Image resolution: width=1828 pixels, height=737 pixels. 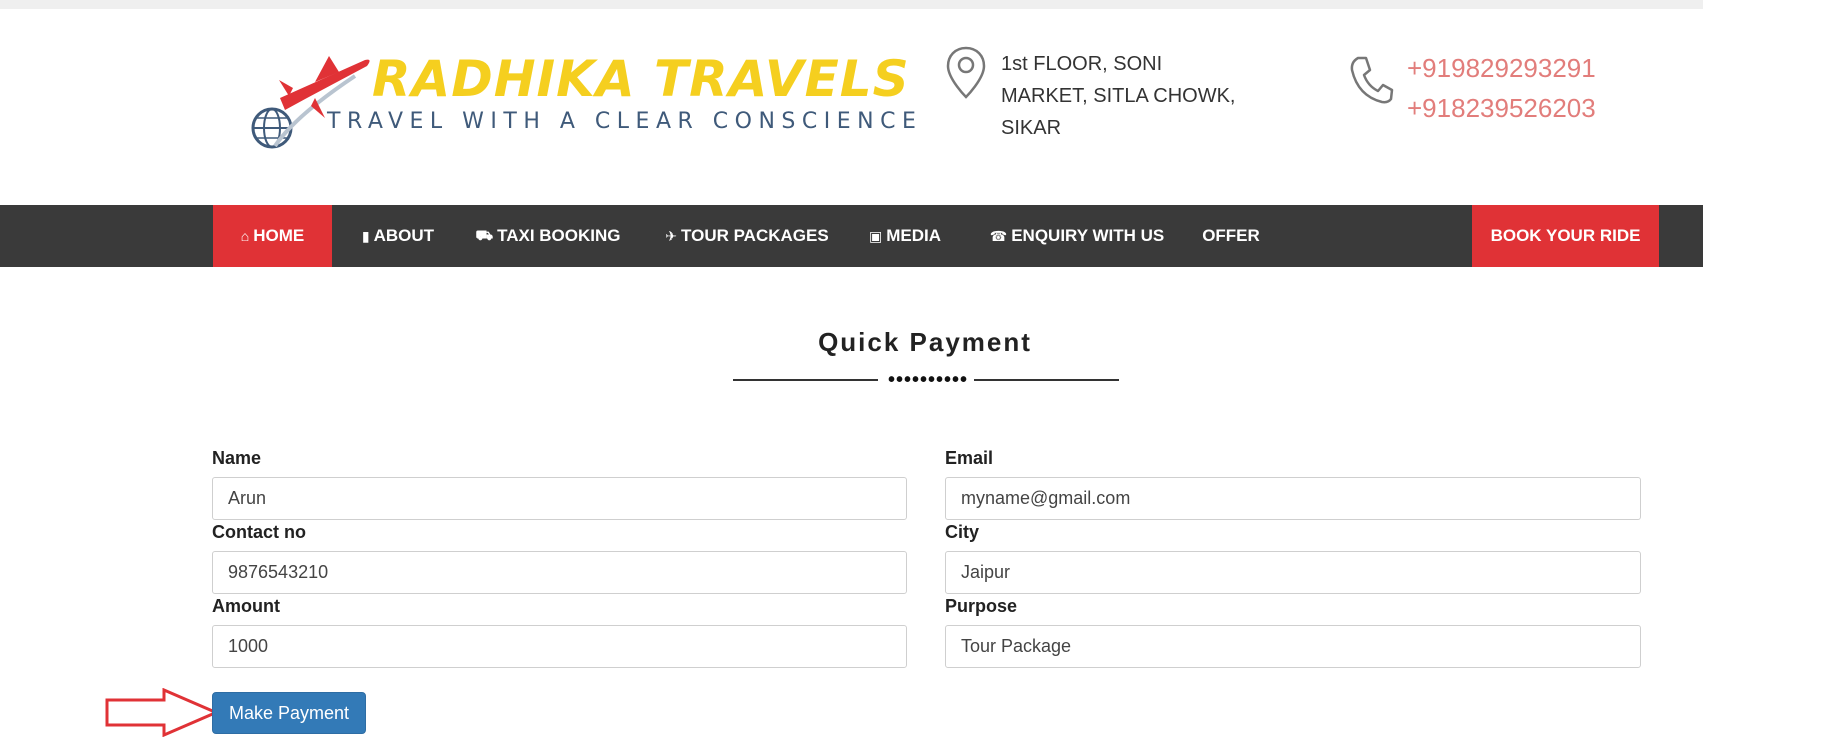 I want to click on contact-input, so click(x=559, y=572).